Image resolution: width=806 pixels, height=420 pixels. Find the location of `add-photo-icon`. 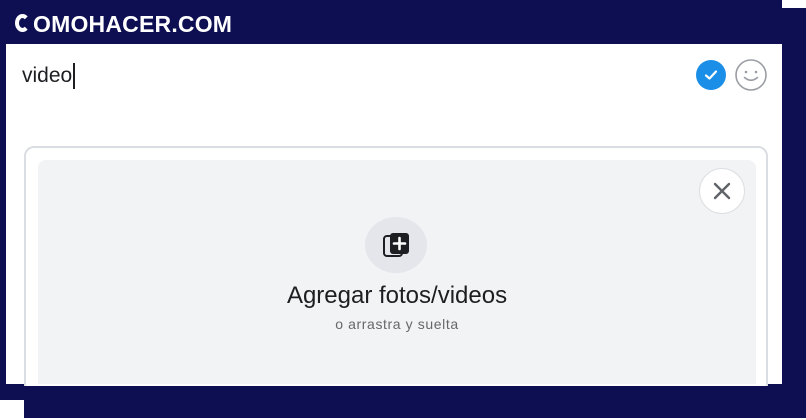

add-photo-icon is located at coordinates (396, 245).